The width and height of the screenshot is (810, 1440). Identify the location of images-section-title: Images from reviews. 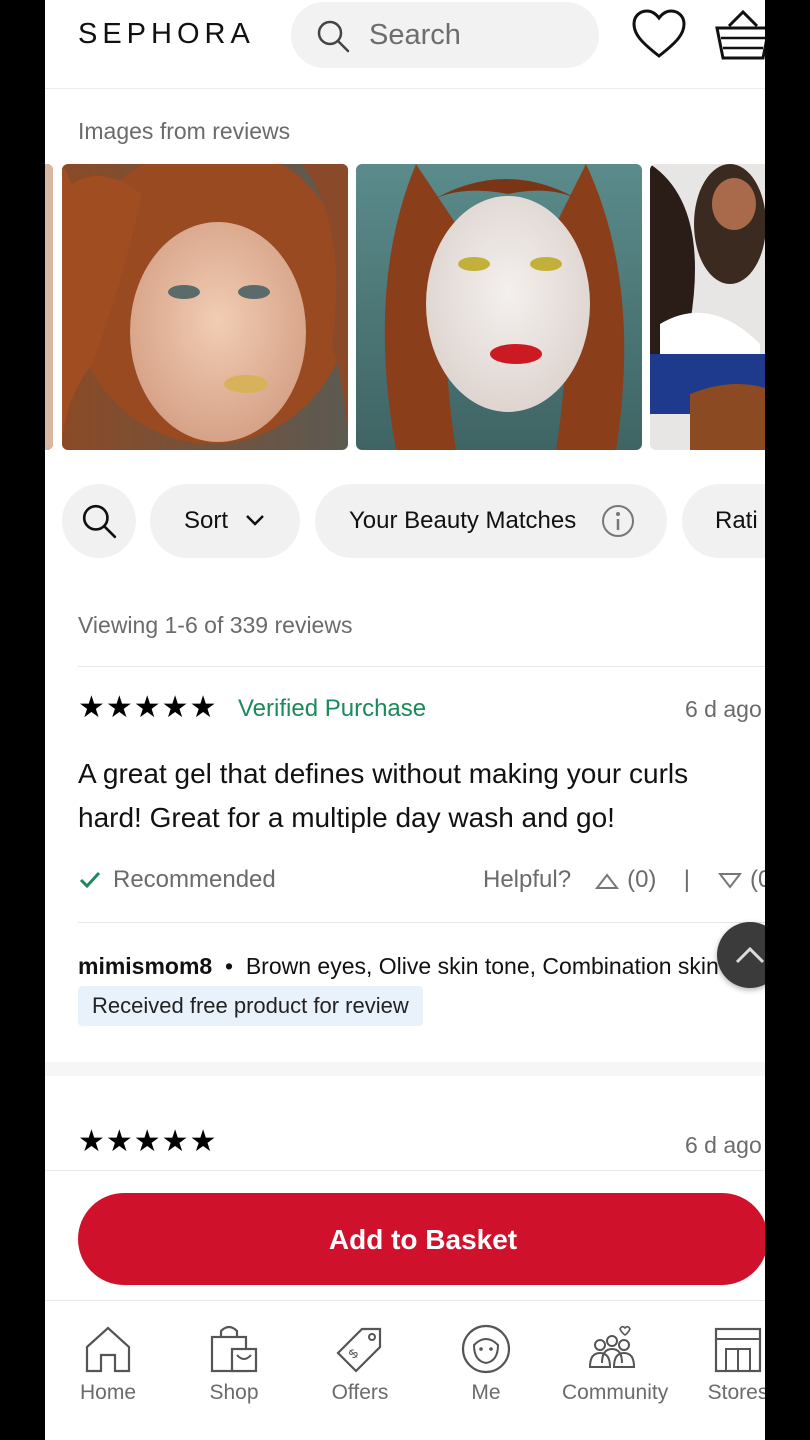
(184, 131).